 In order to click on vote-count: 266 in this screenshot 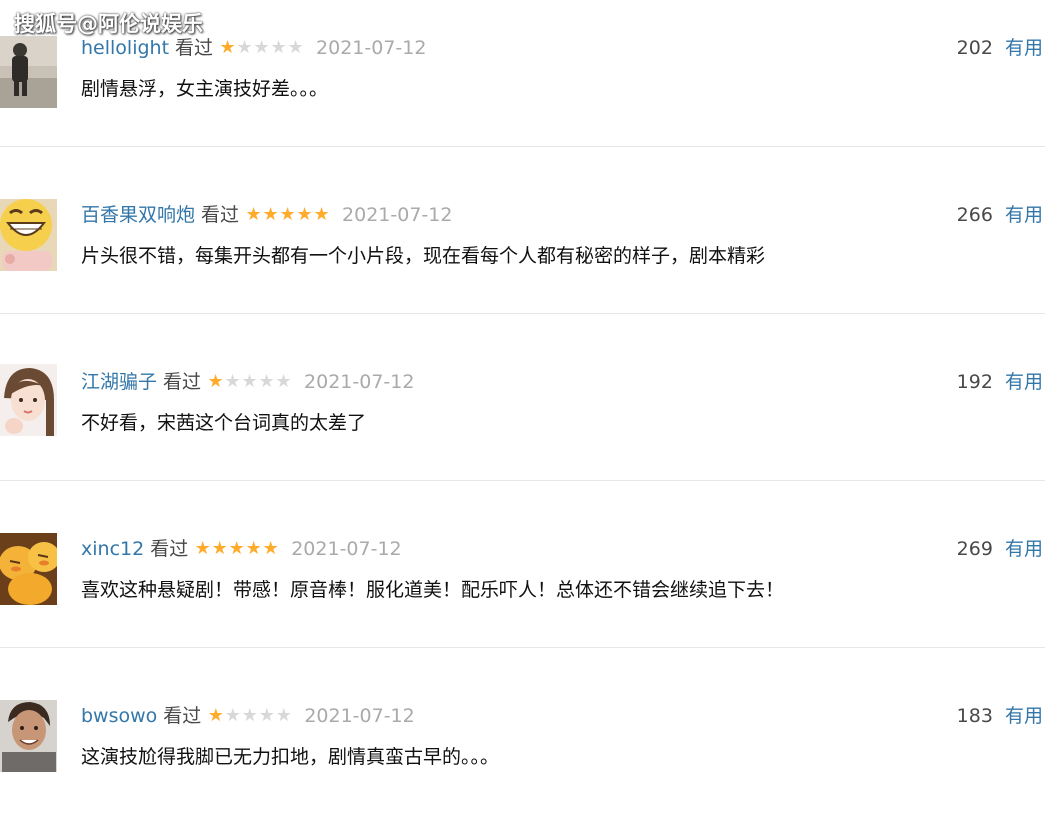, I will do `click(974, 215)`.